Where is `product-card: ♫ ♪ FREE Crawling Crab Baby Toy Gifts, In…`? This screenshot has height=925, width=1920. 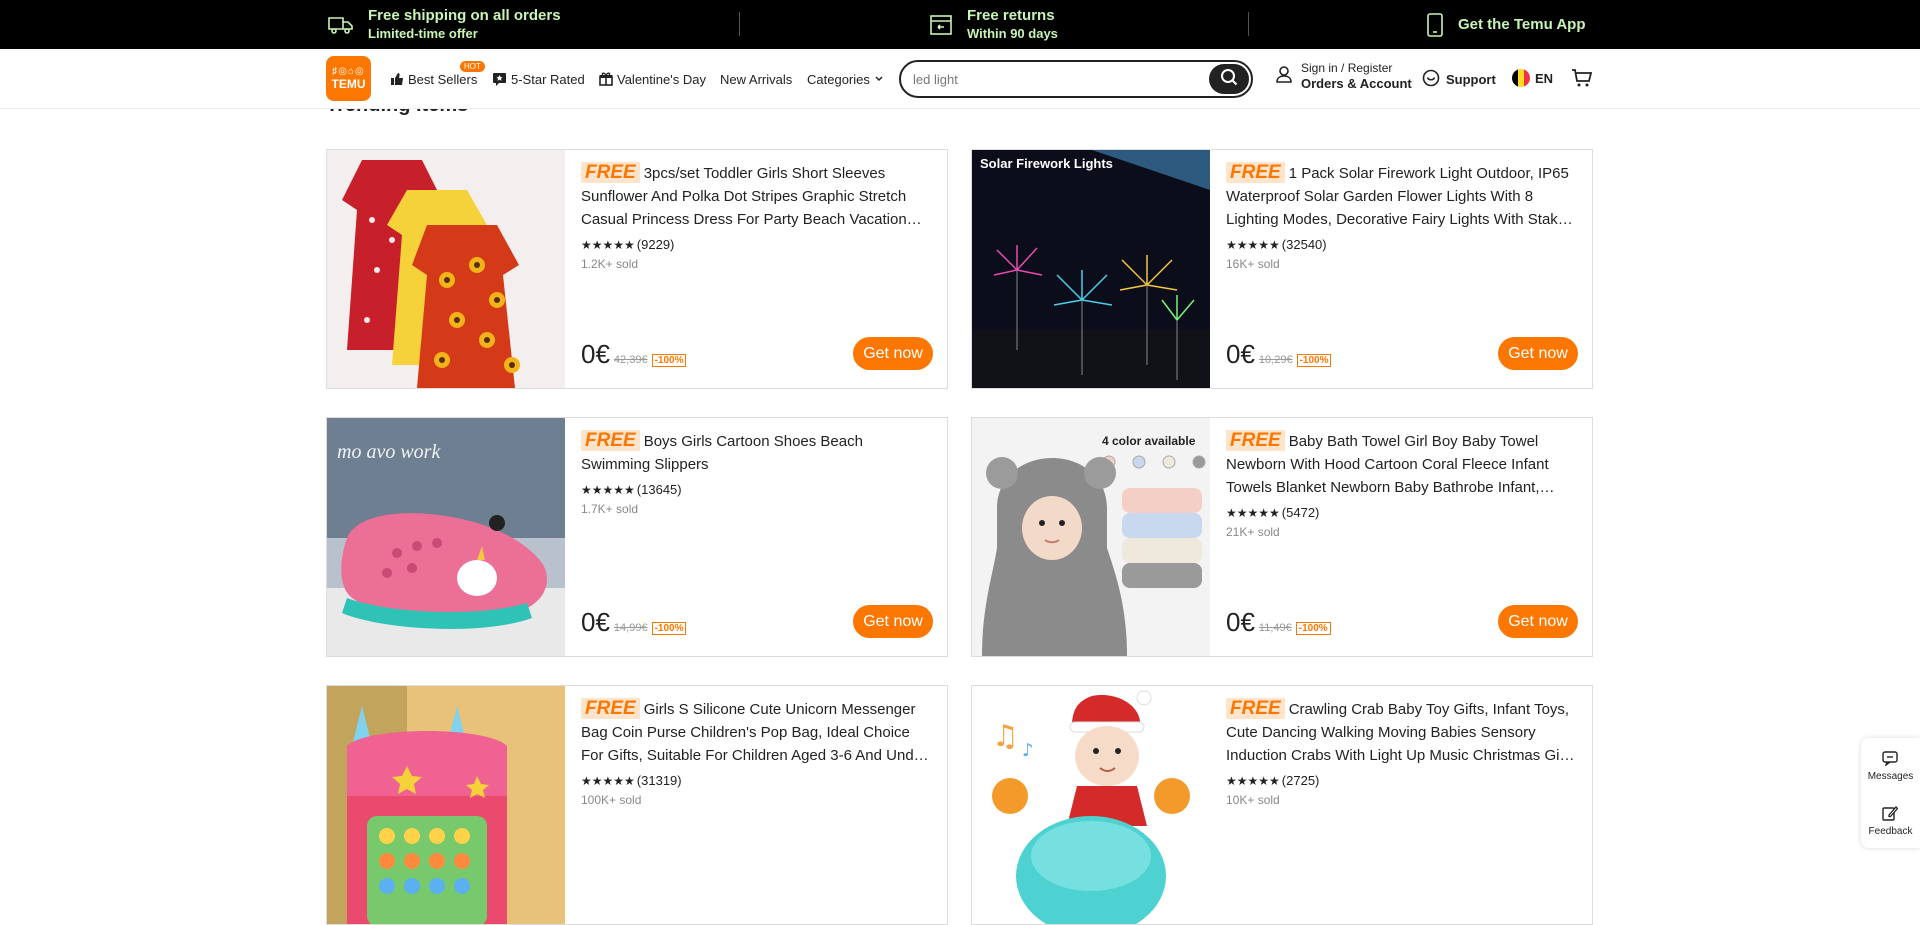 product-card: ♫ ♪ FREE Crawling Crab Baby Toy Gifts, In… is located at coordinates (1282, 805).